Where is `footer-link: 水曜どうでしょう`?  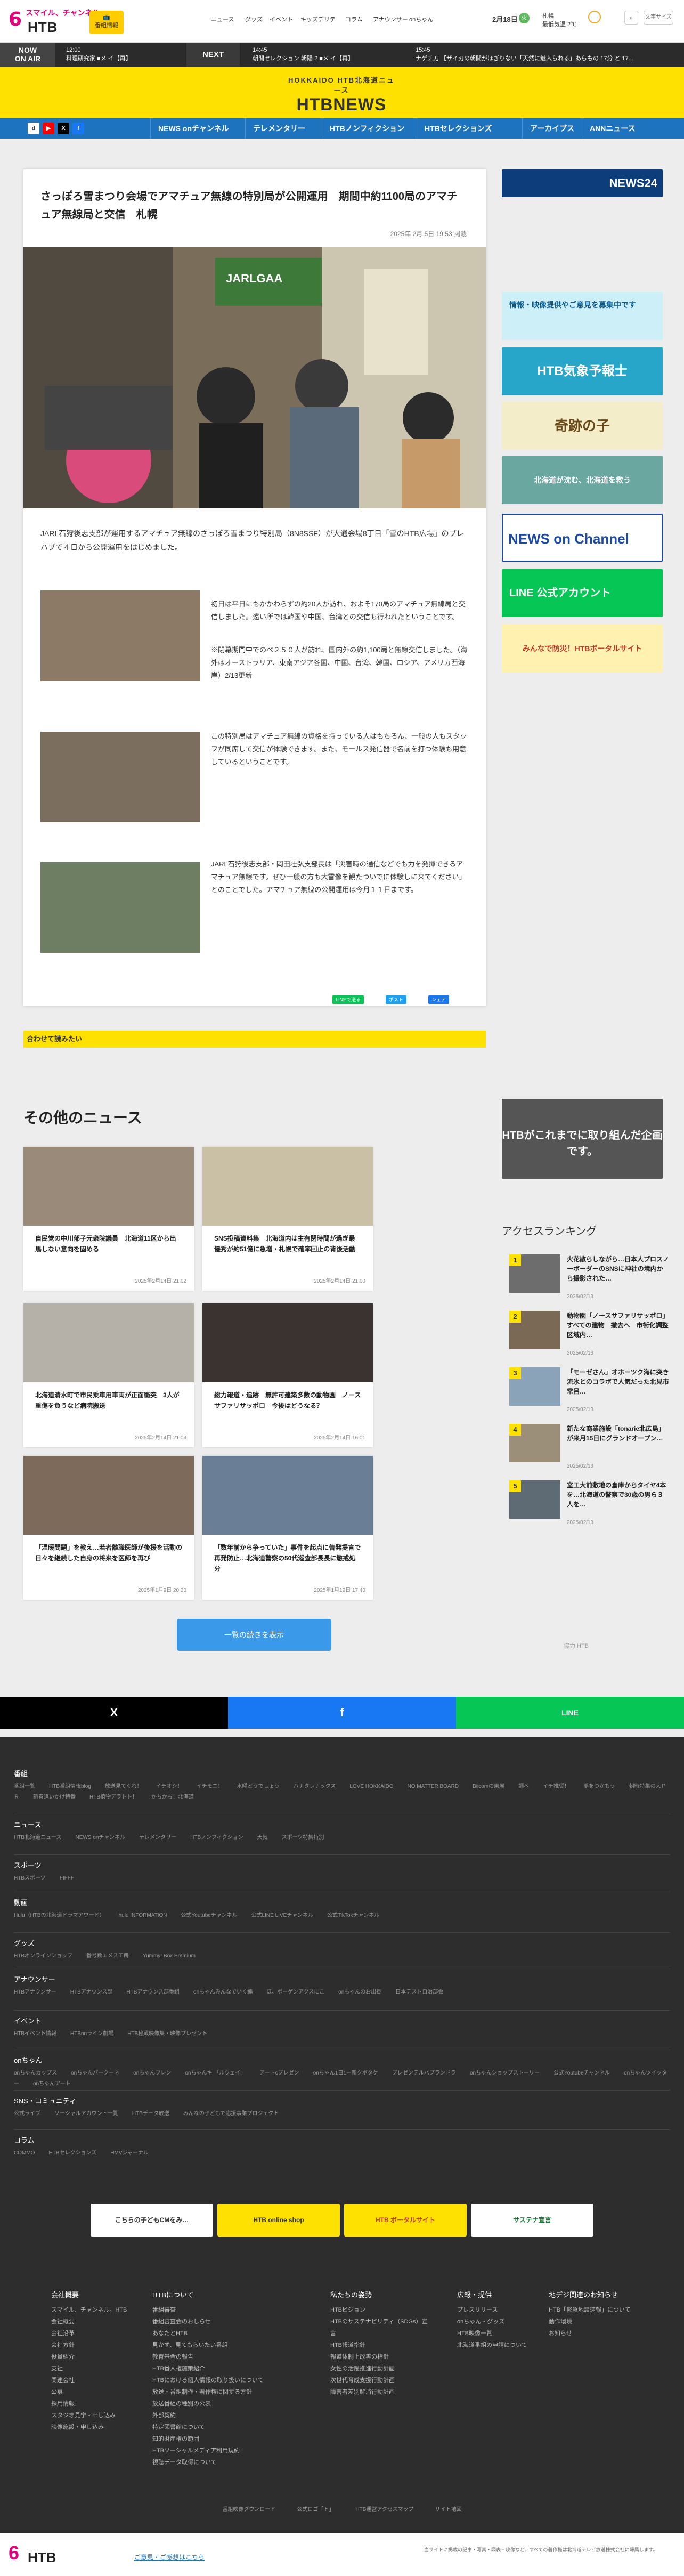
footer-link: 水曜どうでしょう is located at coordinates (258, 1786).